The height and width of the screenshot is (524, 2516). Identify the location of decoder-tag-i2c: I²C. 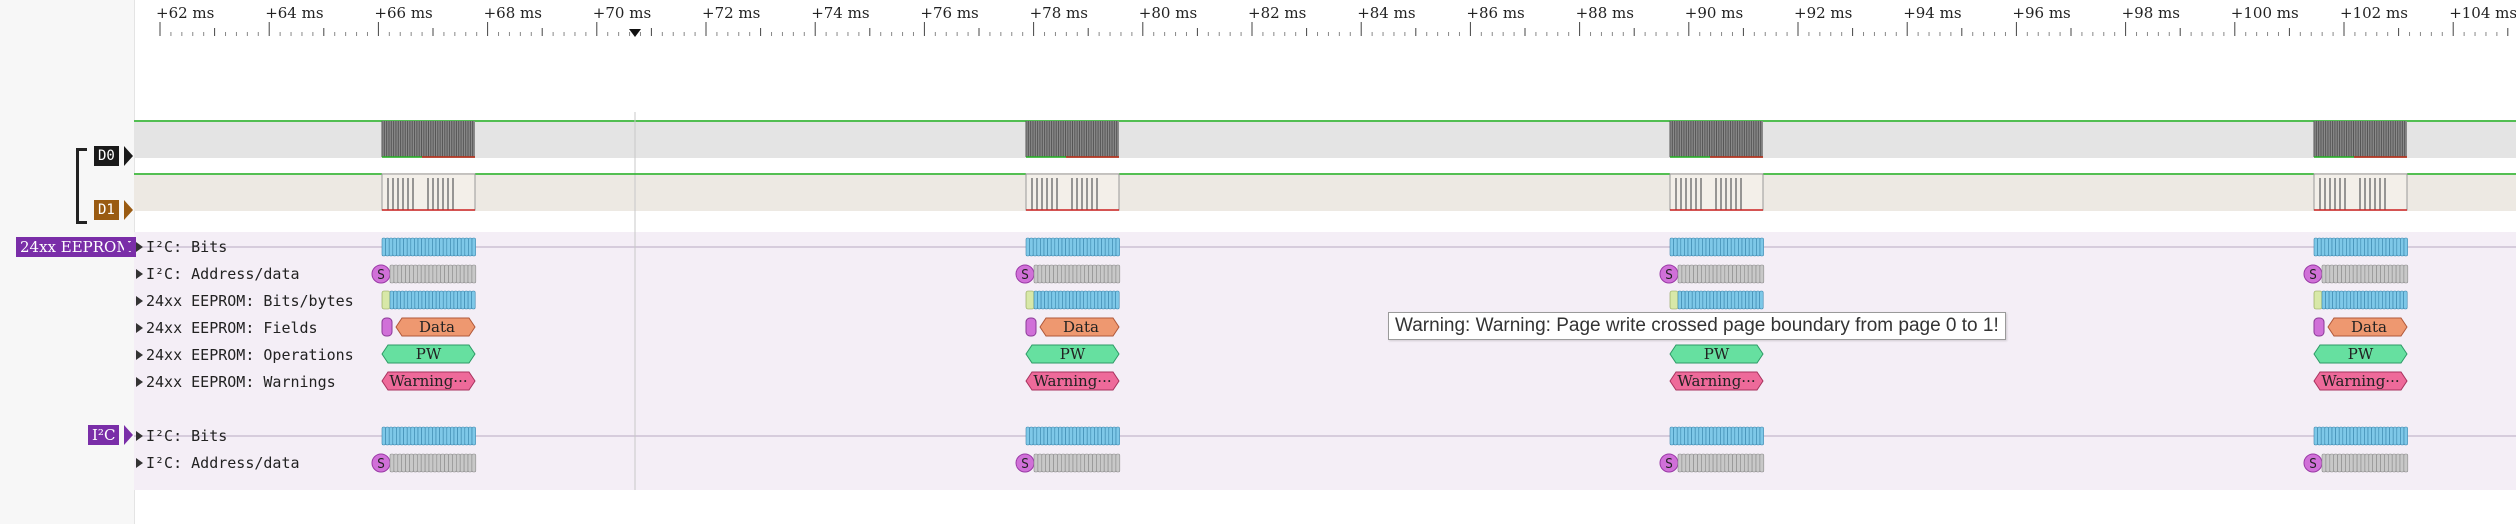
(104, 435).